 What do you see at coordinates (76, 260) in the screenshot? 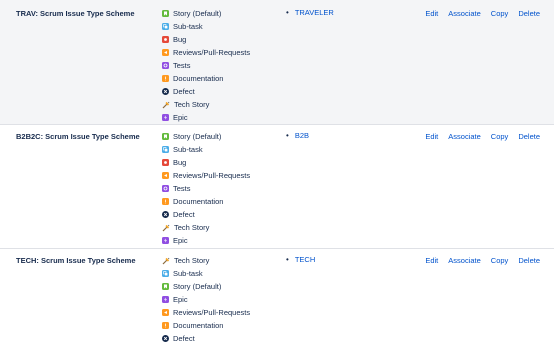
I see `scheme-name: TECH: Scrum Issue Type Scheme` at bounding box center [76, 260].